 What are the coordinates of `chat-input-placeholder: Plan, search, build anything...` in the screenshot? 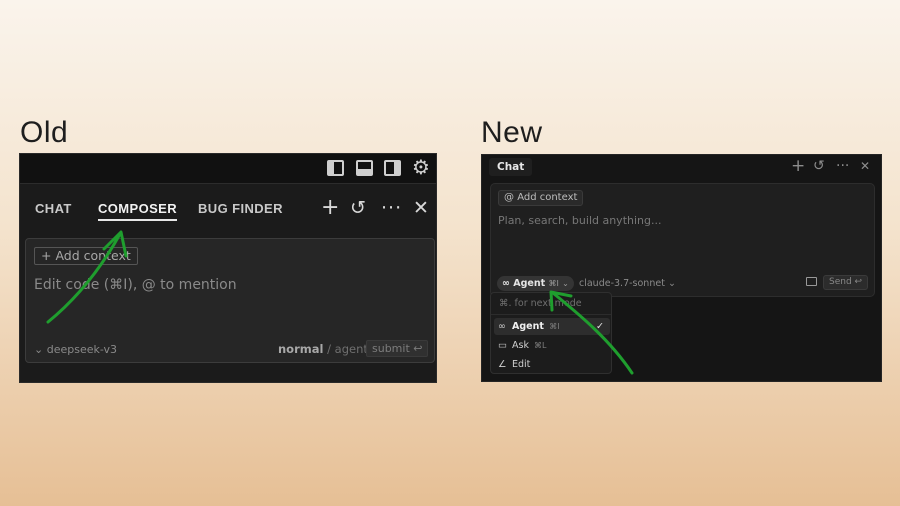 It's located at (579, 220).